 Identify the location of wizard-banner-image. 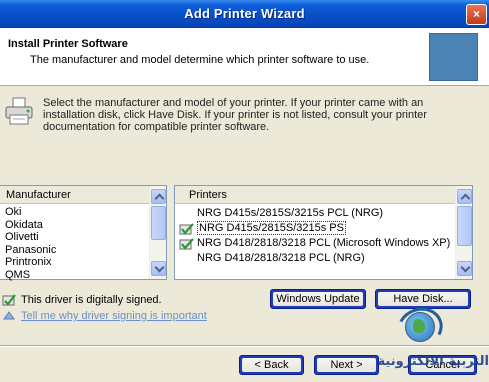
(453, 57).